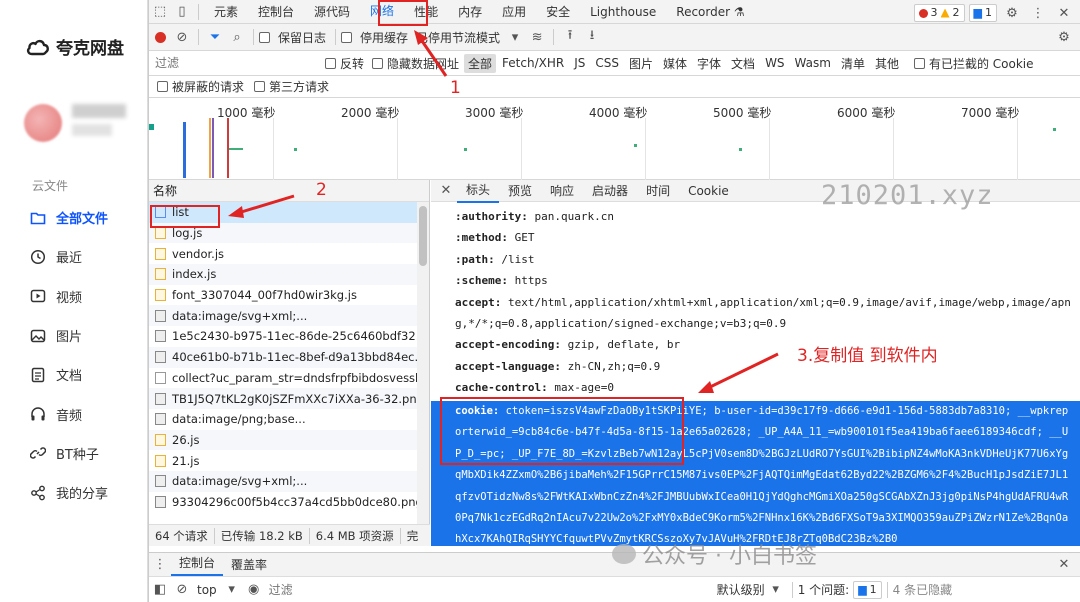 The width and height of the screenshot is (1080, 602). Describe the element at coordinates (1064, 12) in the screenshot. I see `close-icon: ✕` at that location.